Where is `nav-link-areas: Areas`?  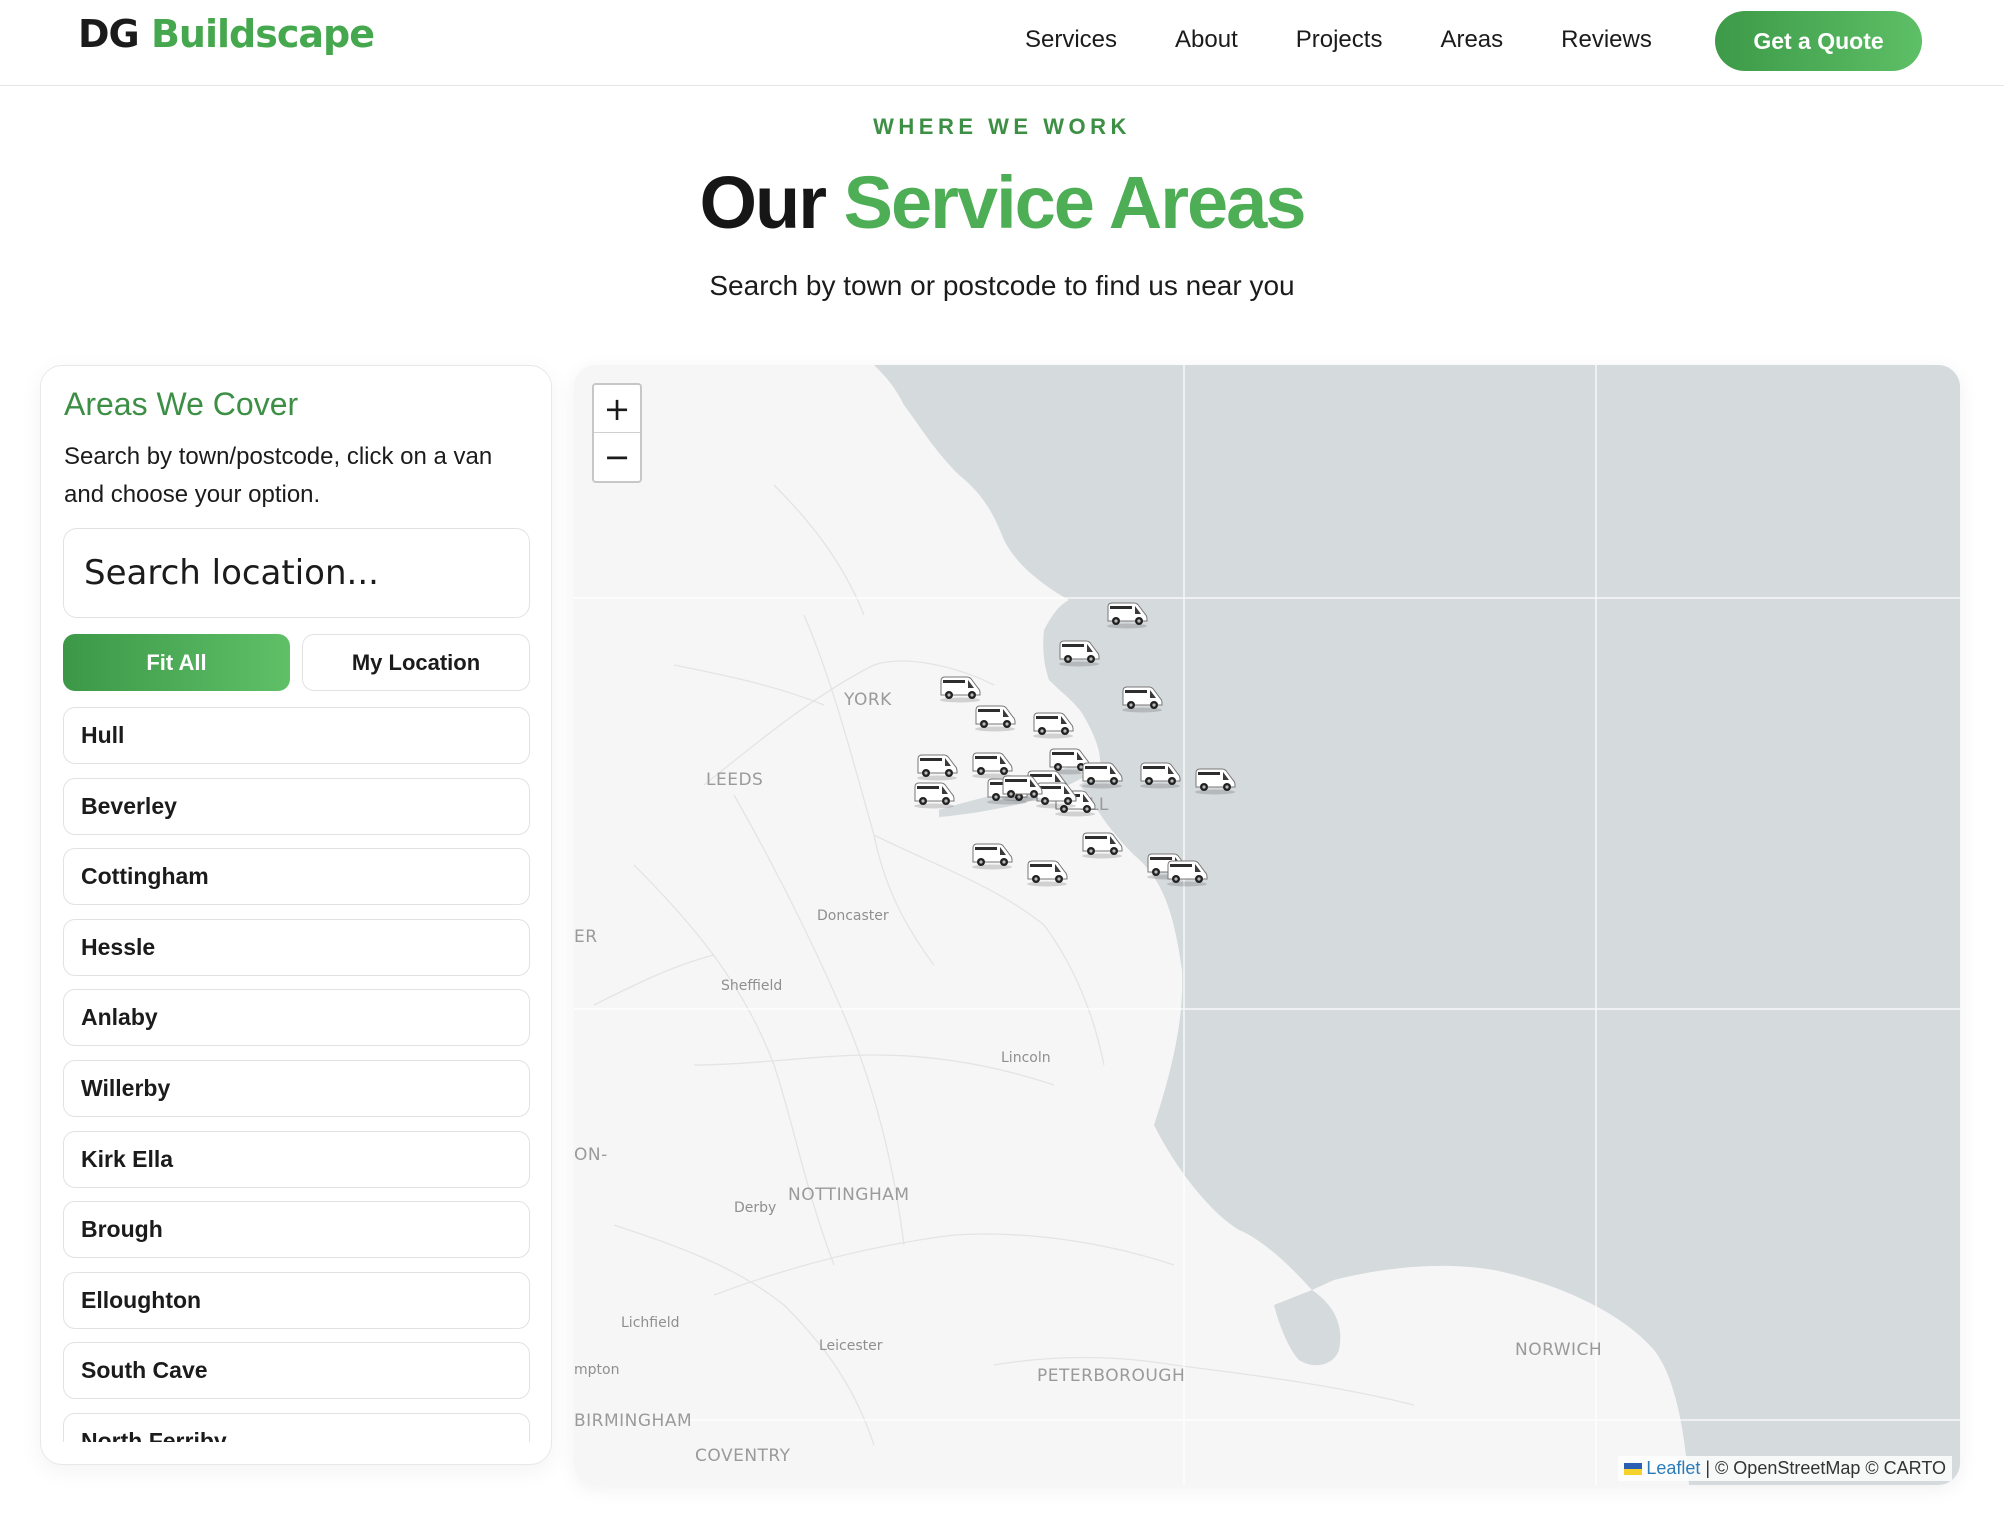 nav-link-areas: Areas is located at coordinates (1471, 40).